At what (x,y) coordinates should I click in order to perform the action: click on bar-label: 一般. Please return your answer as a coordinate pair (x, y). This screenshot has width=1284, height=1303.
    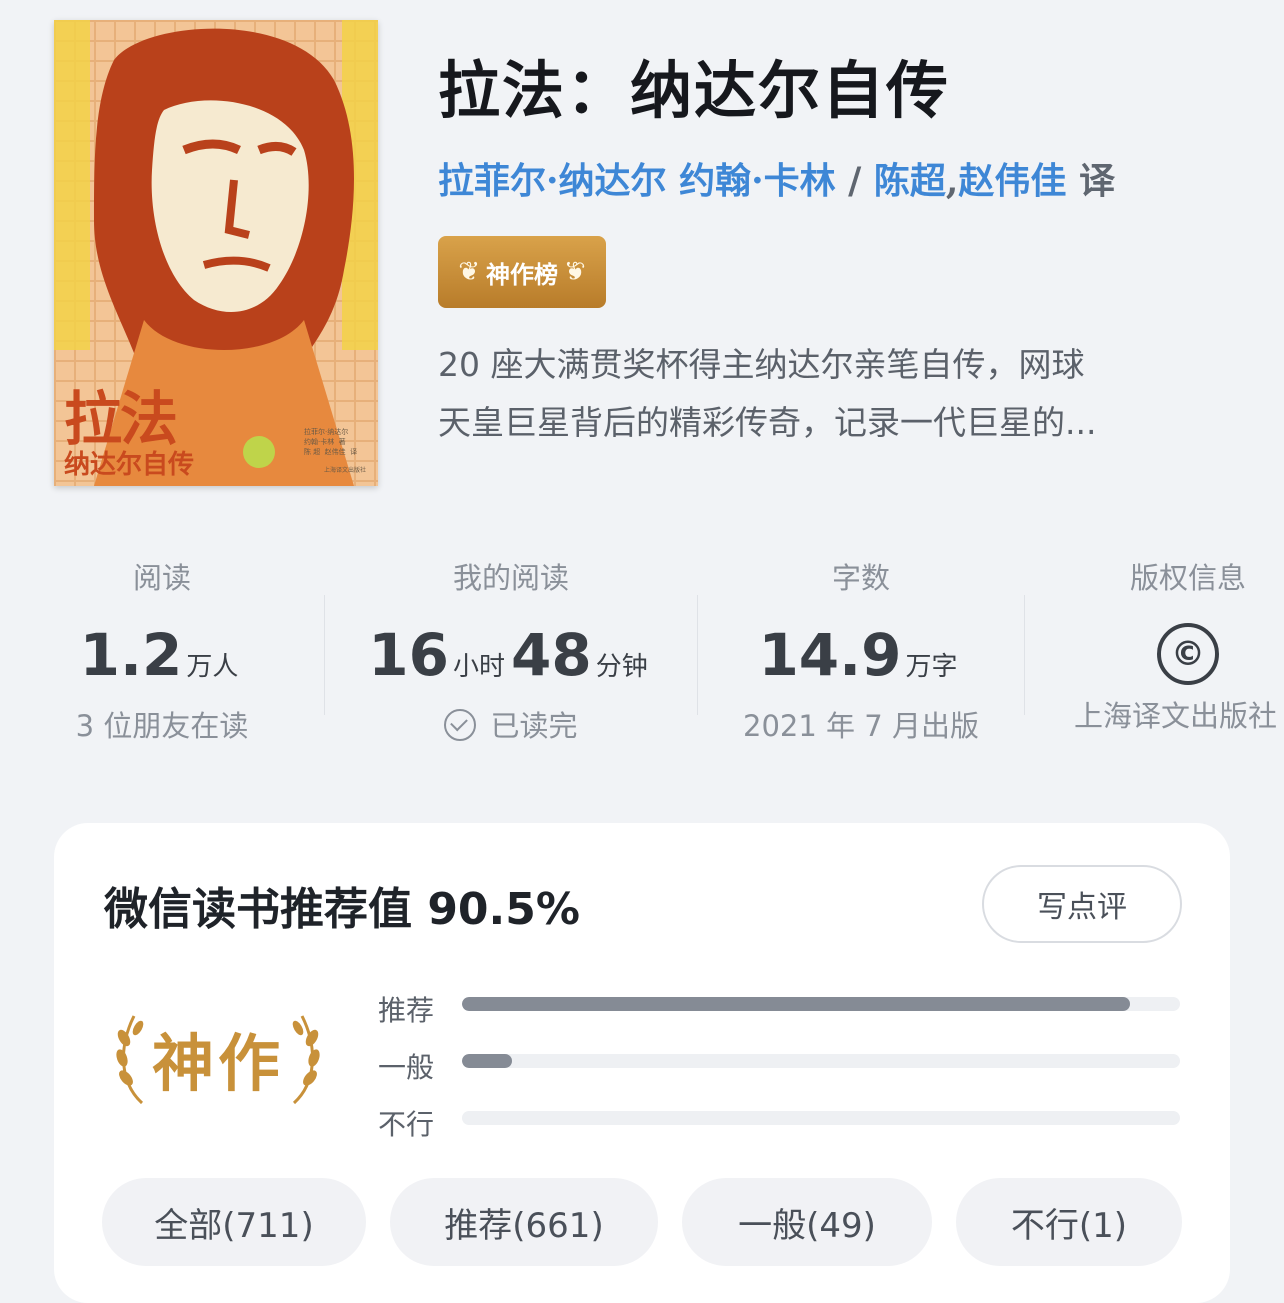
    Looking at the image, I should click on (406, 1067).